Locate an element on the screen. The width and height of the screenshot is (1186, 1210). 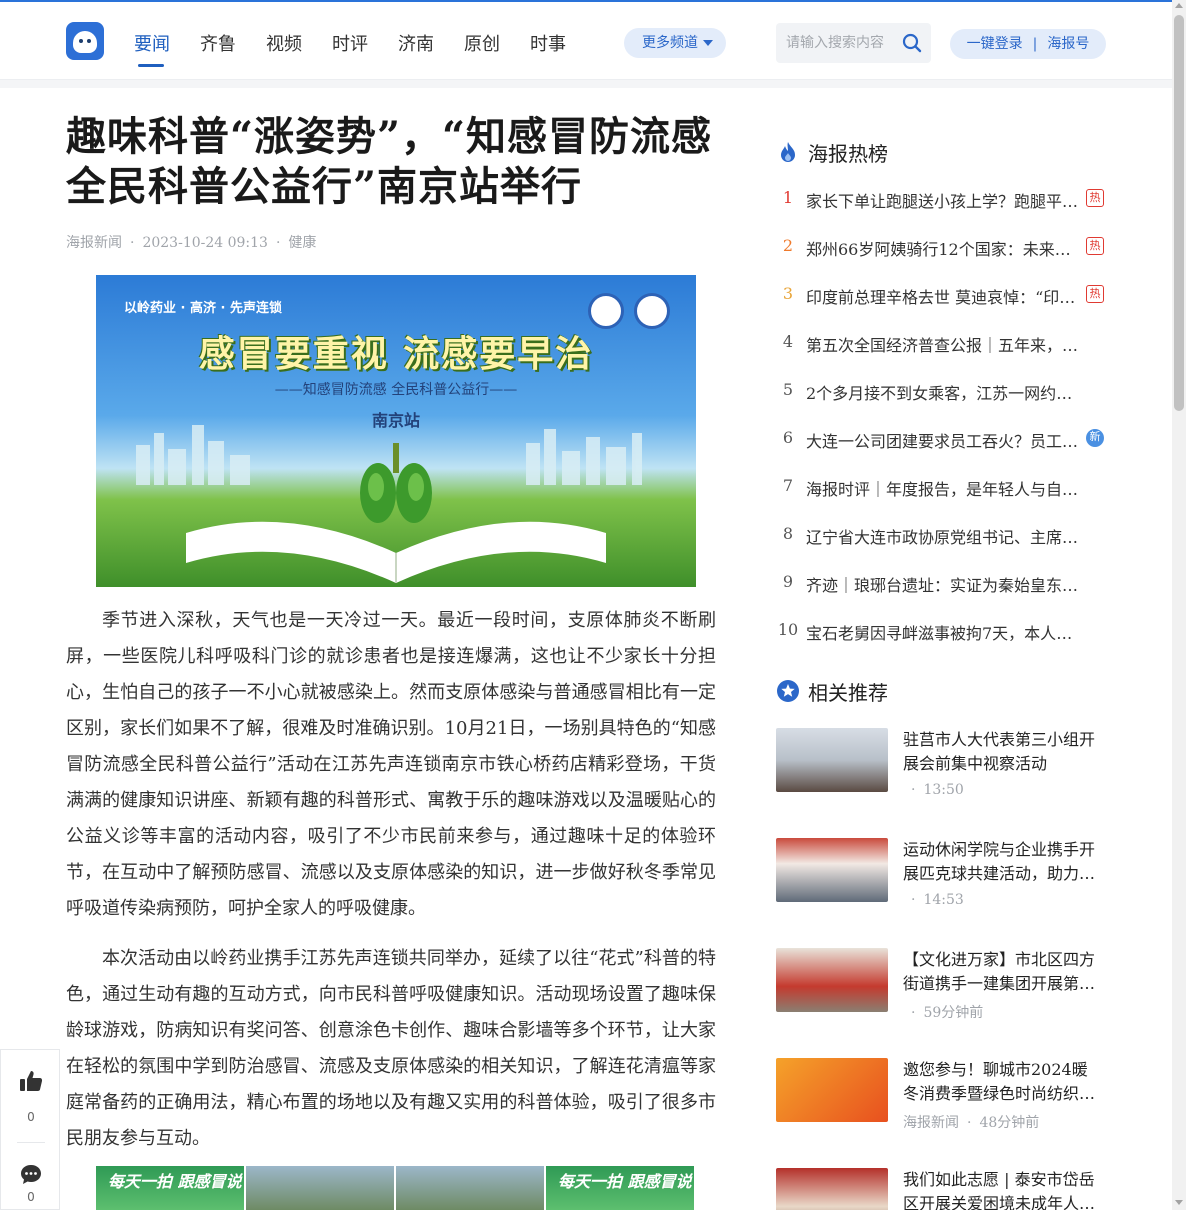
logo-eye-right is located at coordinates (89, 41).